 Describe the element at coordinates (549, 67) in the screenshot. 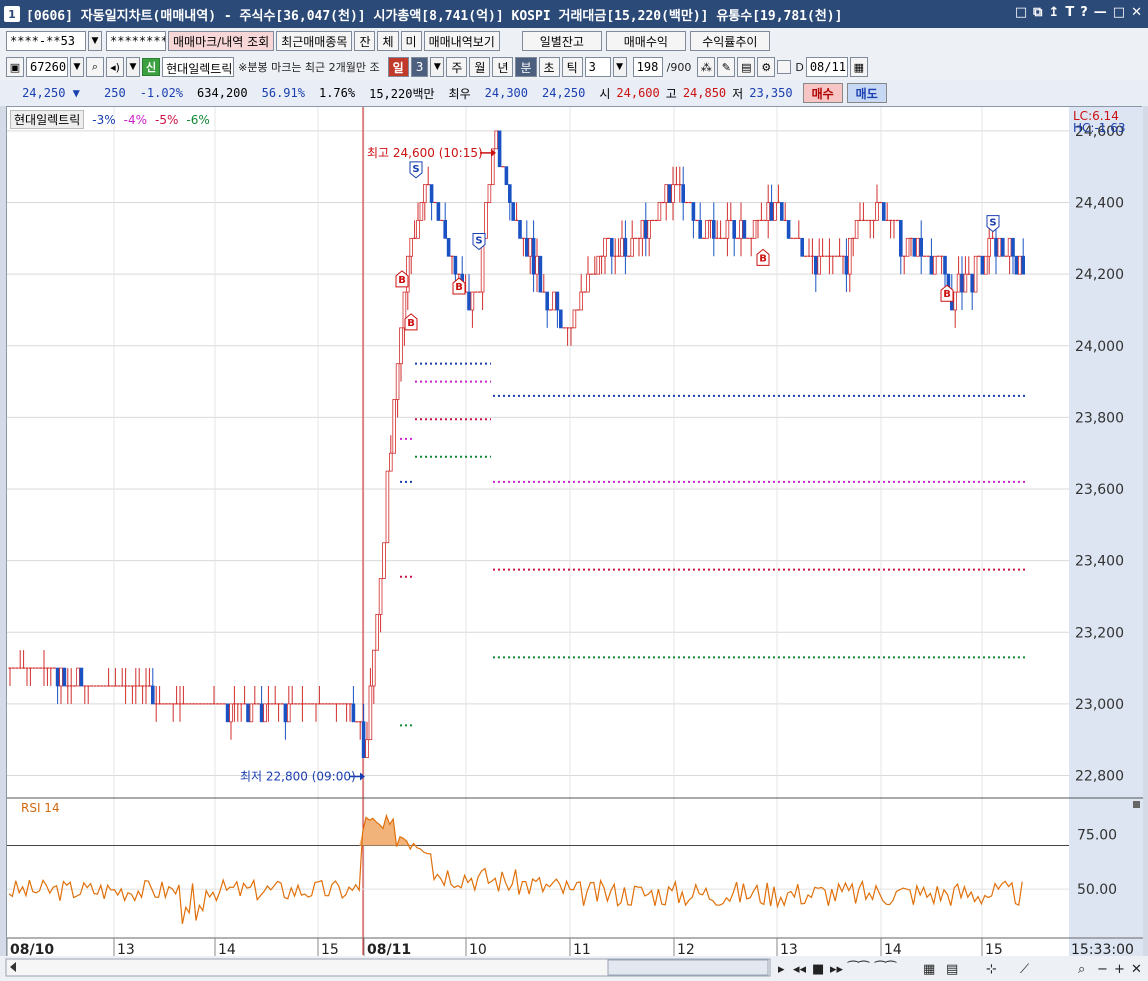

I see `period-second-button: 초` at that location.